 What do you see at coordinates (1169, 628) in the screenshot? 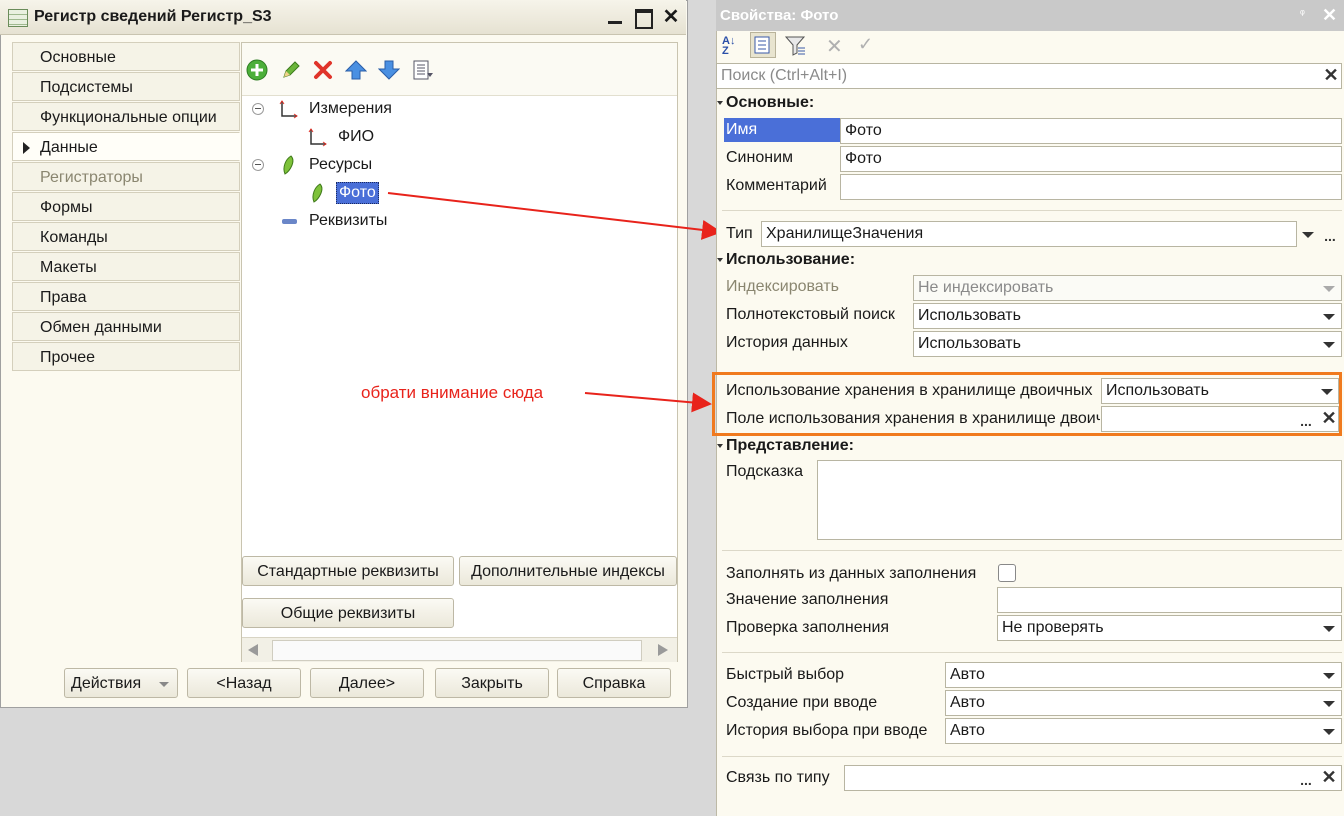
I see `fill-check-field: Не проверять` at bounding box center [1169, 628].